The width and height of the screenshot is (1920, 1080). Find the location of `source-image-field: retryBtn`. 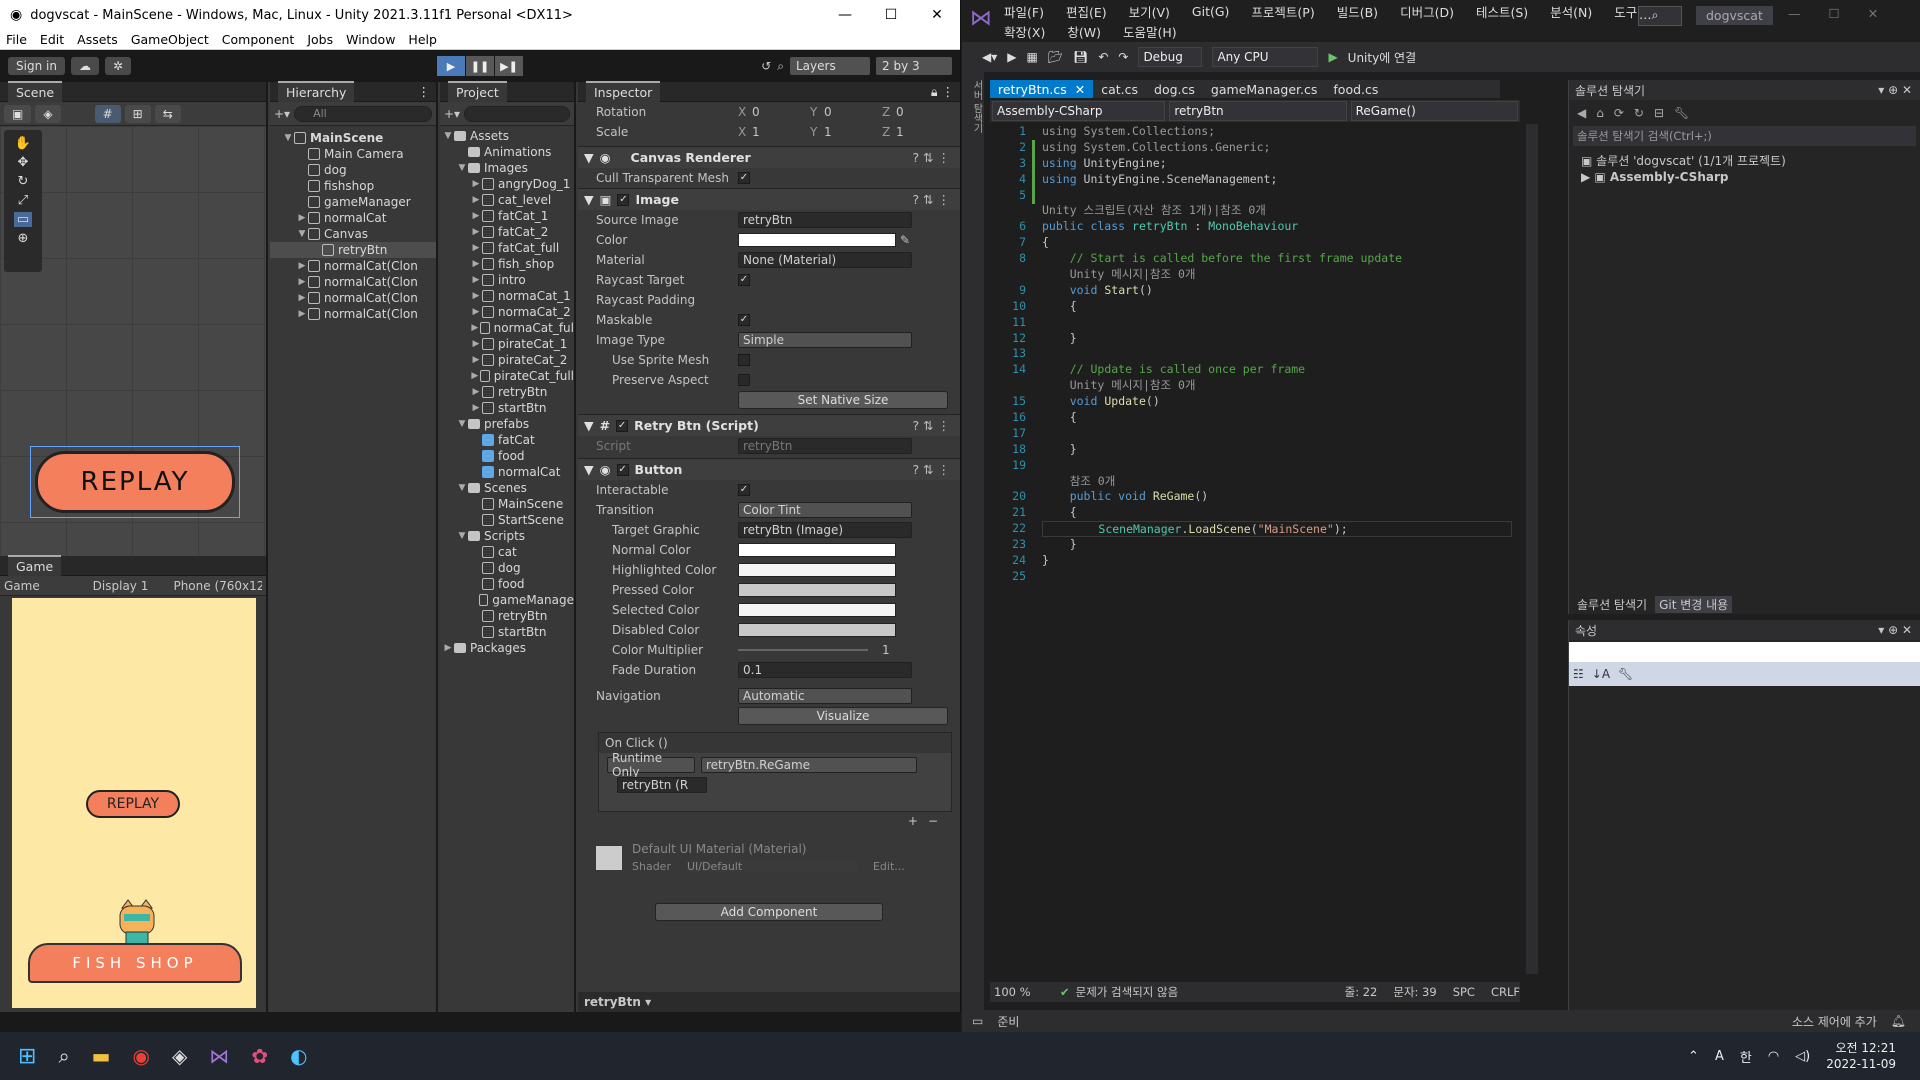

source-image-field: retryBtn is located at coordinates (825, 220).